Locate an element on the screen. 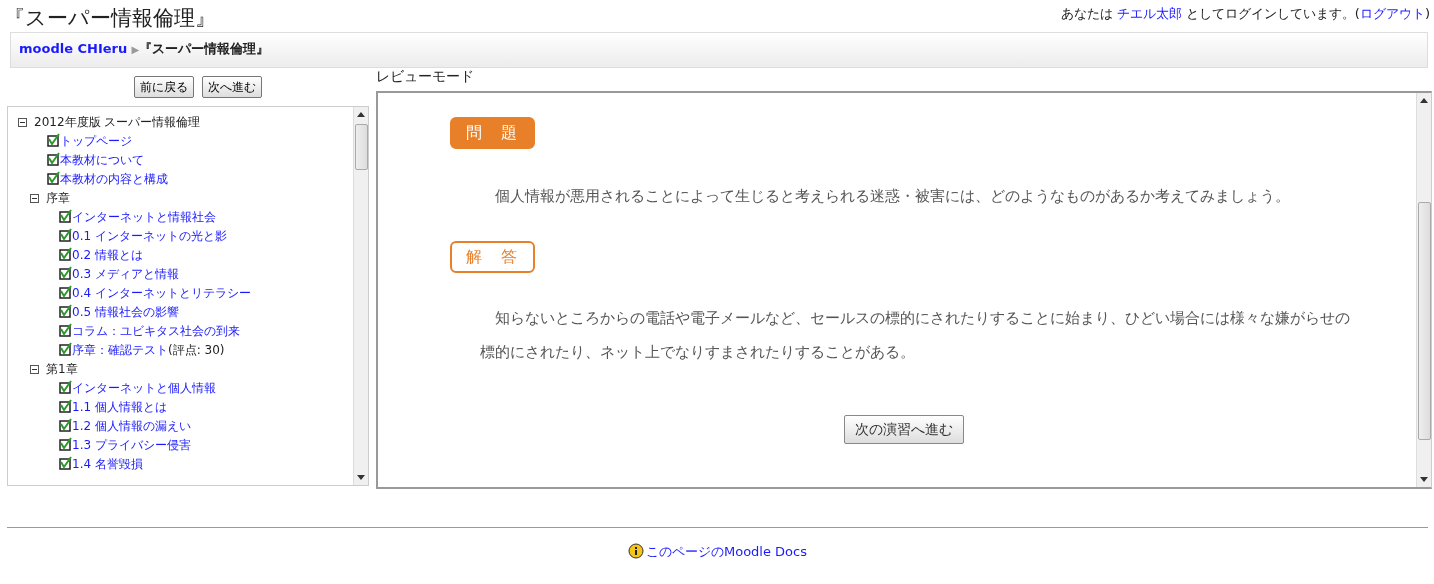  grade-text: (評点: 30) is located at coordinates (196, 350).